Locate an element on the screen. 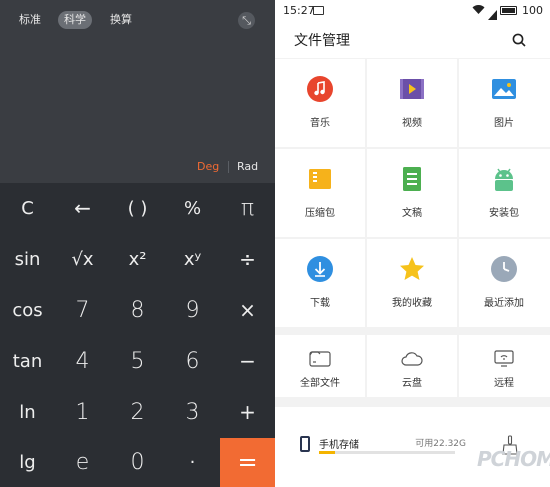  android-icon is located at coordinates (504, 179).